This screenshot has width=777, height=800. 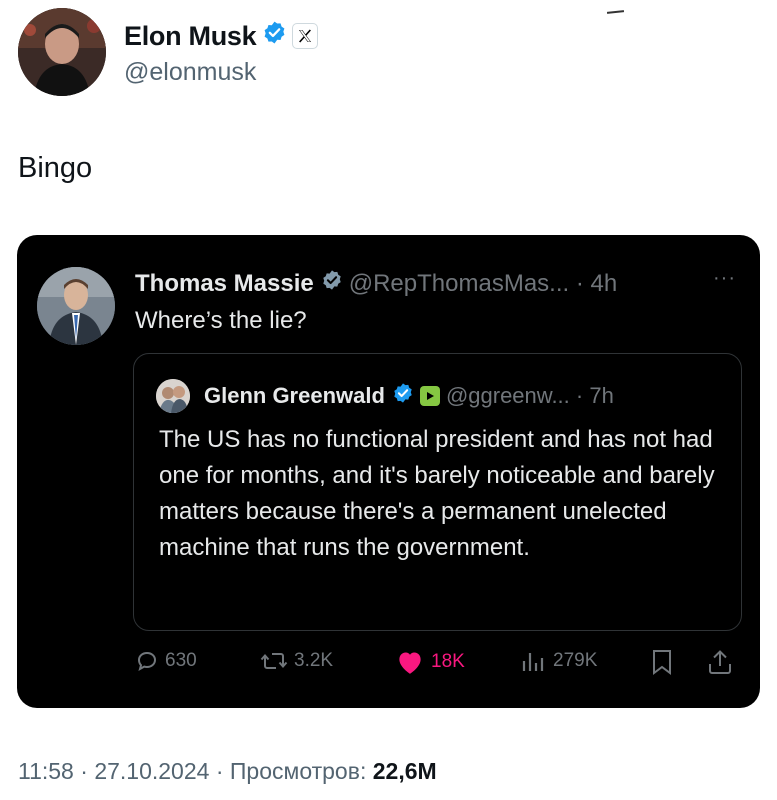 I want to click on quoted-author-avatar, so click(x=76, y=306).